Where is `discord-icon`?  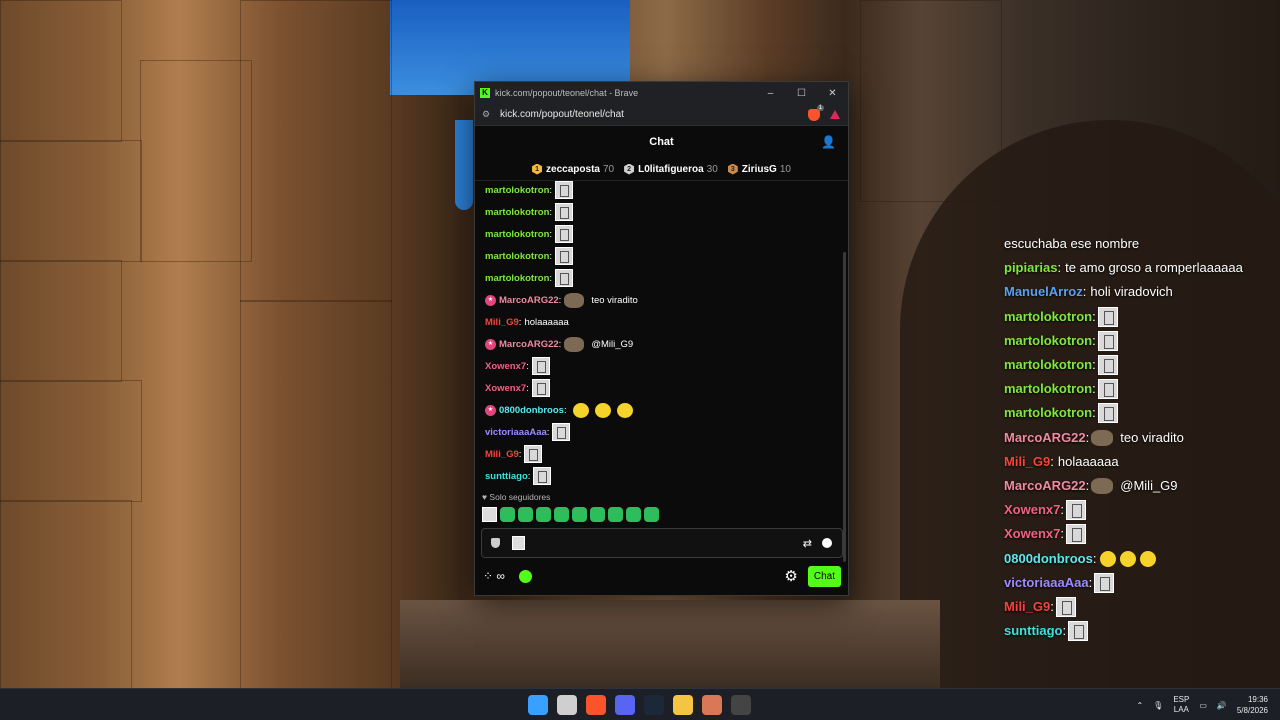 discord-icon is located at coordinates (625, 705).